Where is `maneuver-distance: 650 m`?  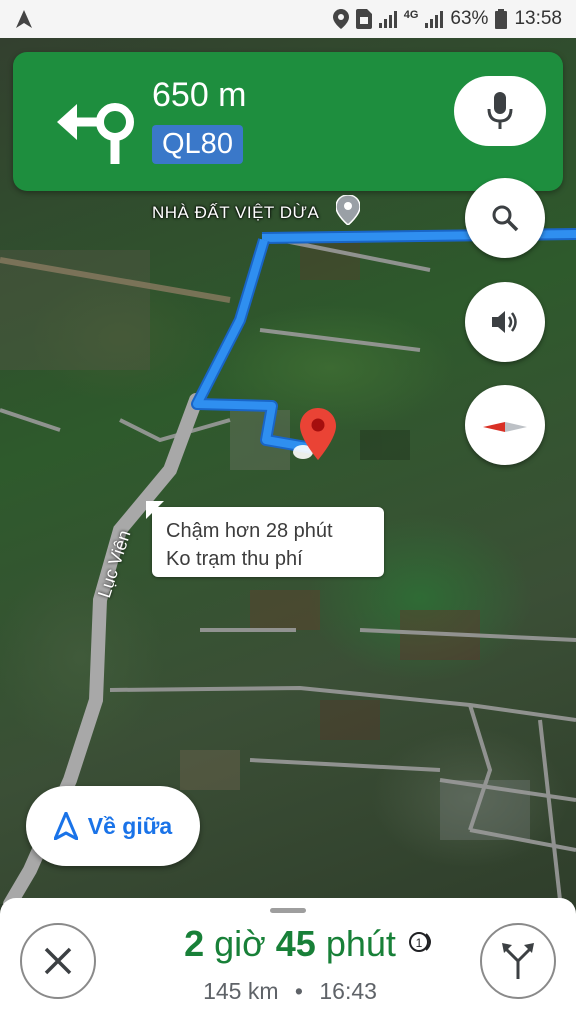
maneuver-distance: 650 m is located at coordinates (199, 95).